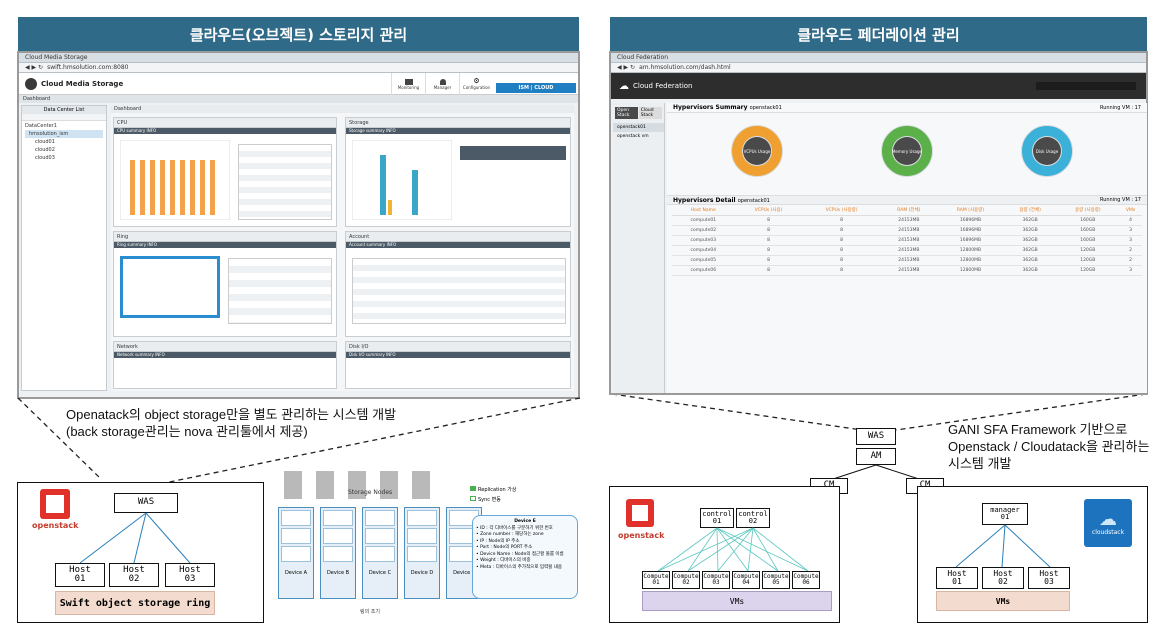 The width and height of the screenshot is (1161, 637). Describe the element at coordinates (1108, 532) in the screenshot. I see `cloudstack-logo-text: cloudstack` at that location.